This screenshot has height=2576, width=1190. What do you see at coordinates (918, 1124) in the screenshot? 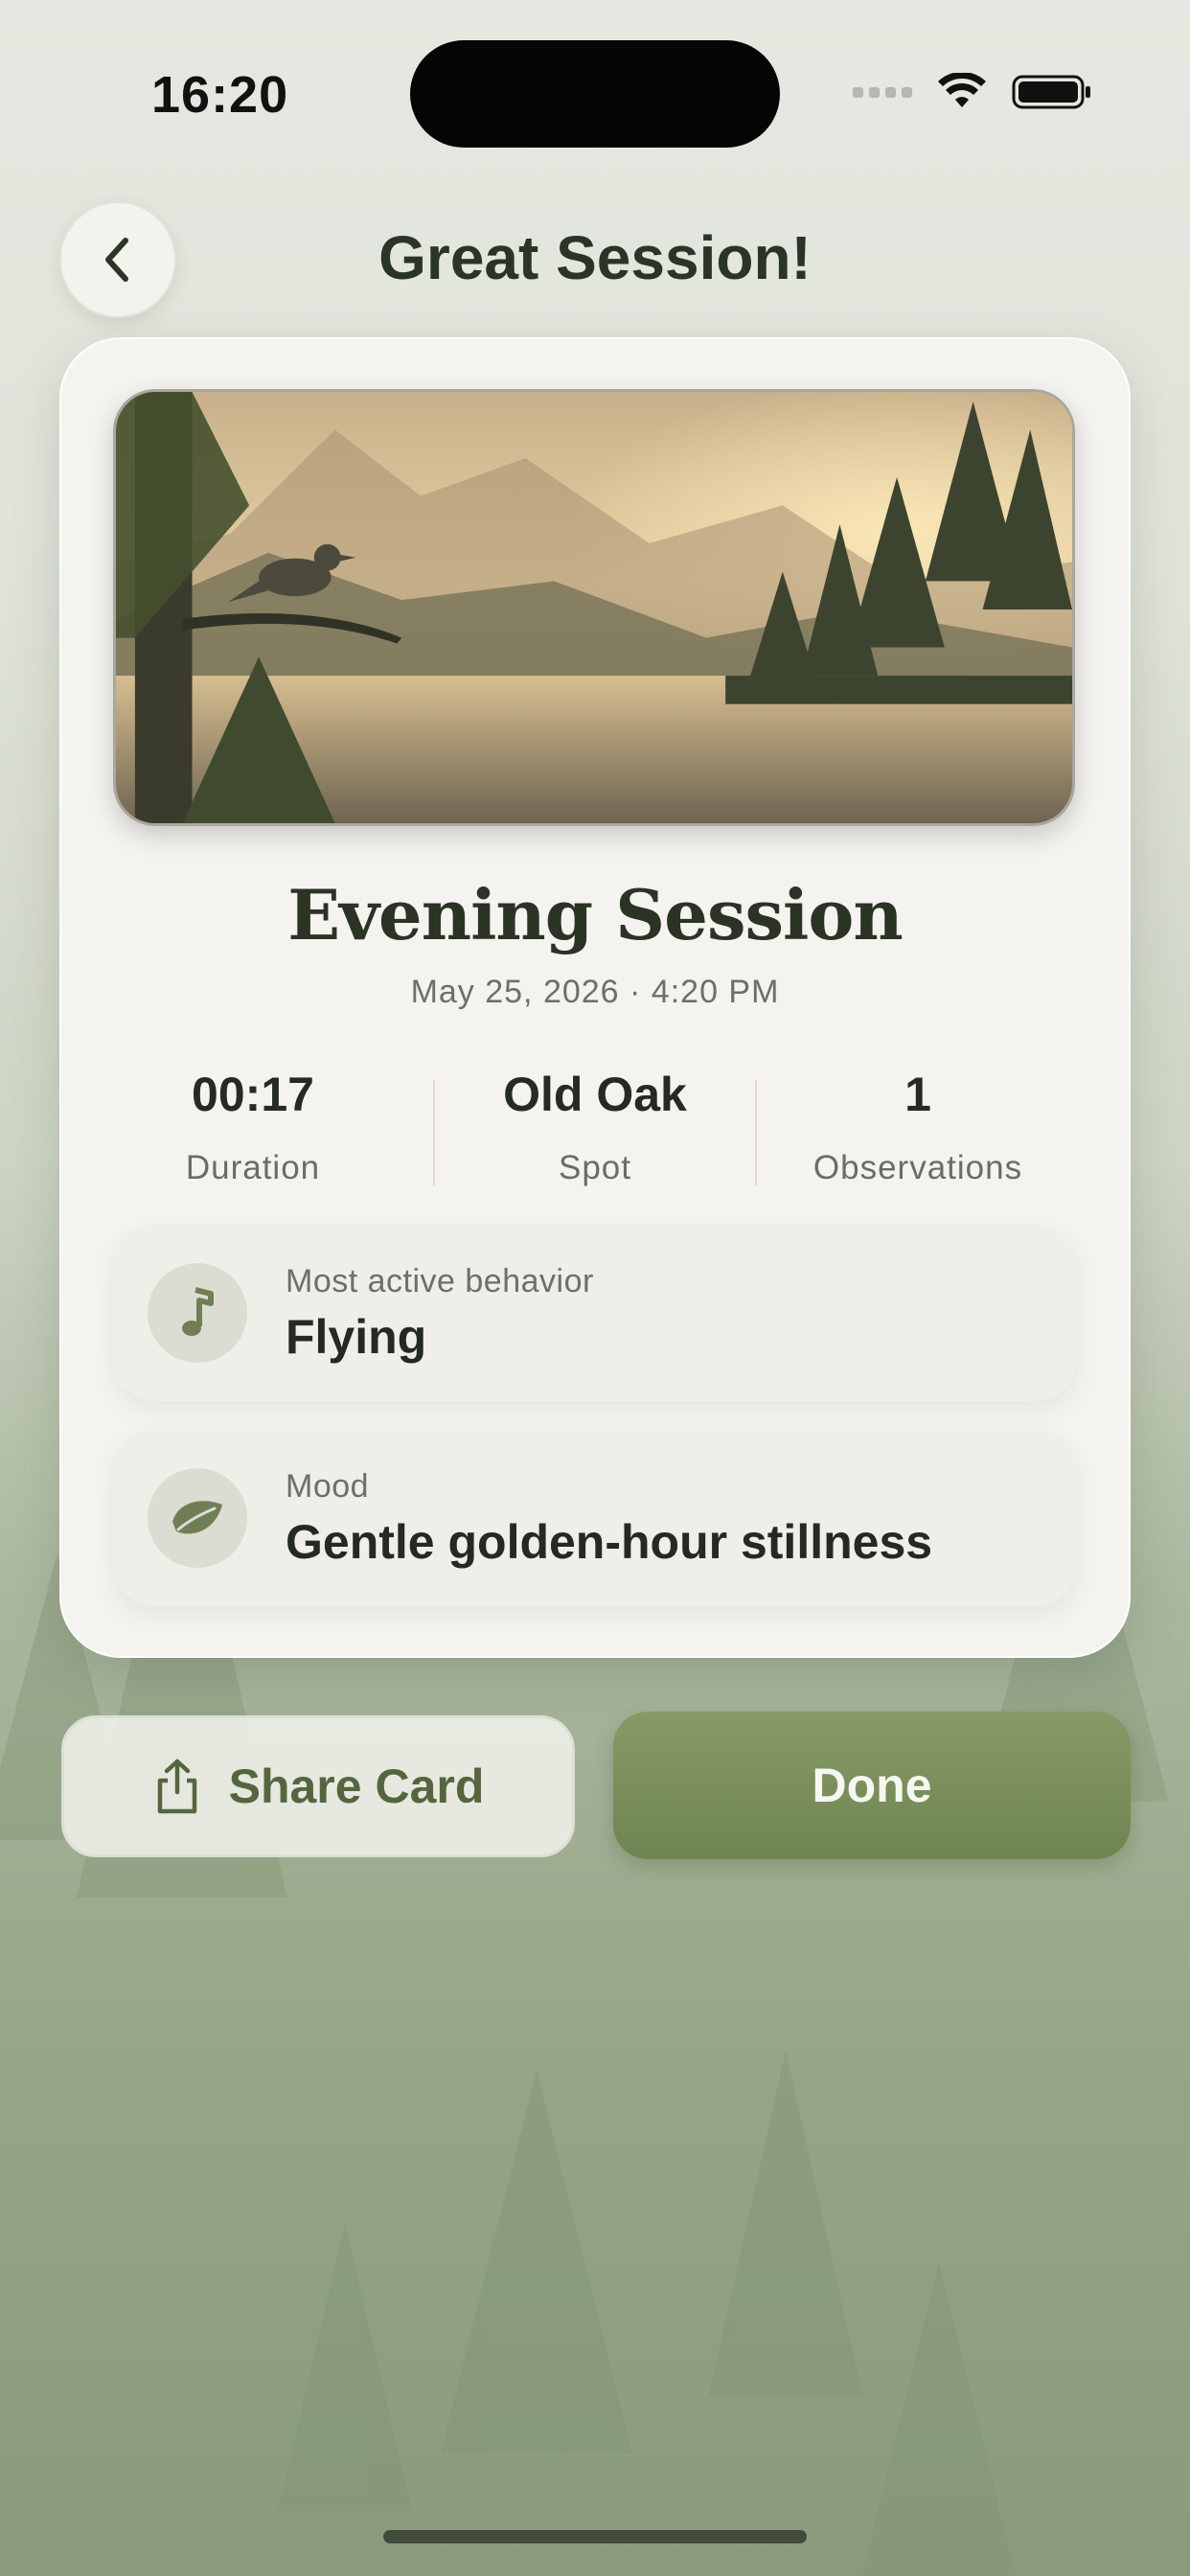
I see `stat-observations: 1 Observations` at bounding box center [918, 1124].